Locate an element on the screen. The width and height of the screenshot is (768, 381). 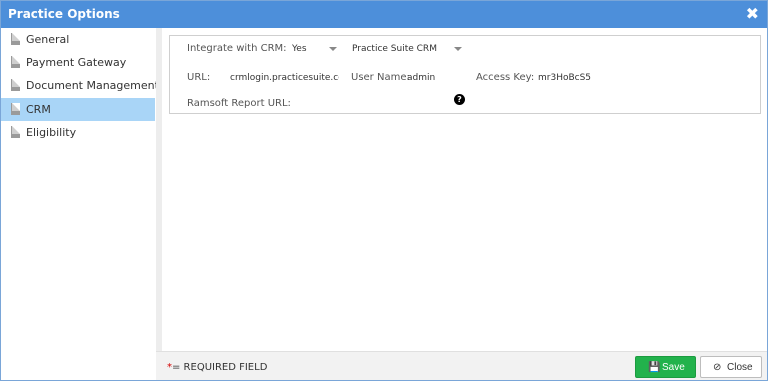
url-field: crmlogin.practicesuite.co is located at coordinates (284, 78).